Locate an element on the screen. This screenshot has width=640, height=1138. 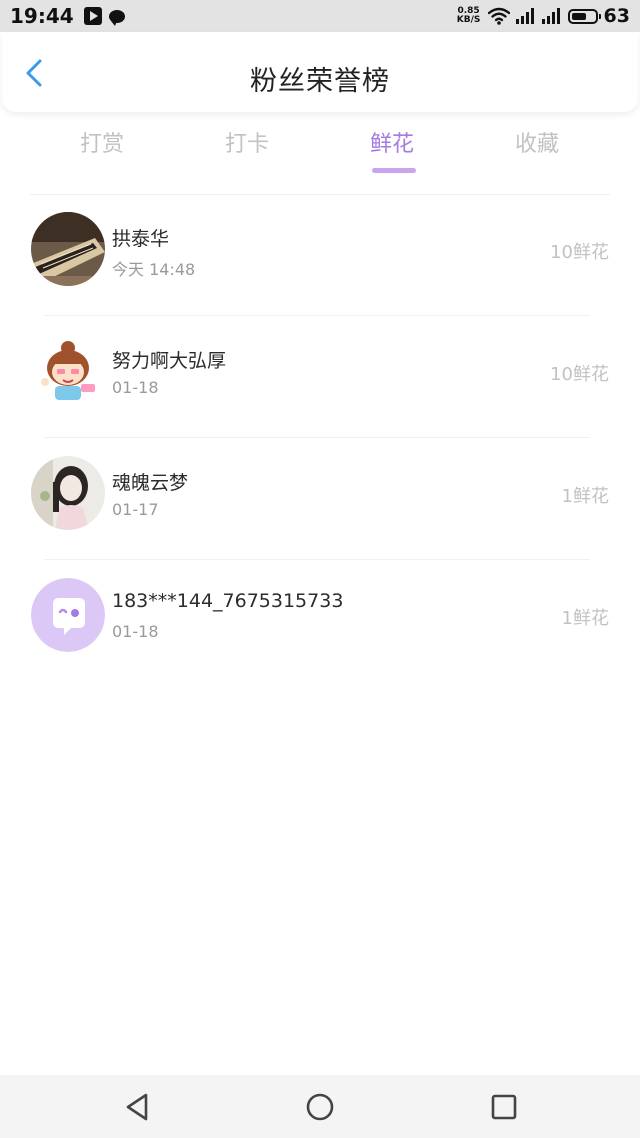
wifi-icon is located at coordinates (498, 16).